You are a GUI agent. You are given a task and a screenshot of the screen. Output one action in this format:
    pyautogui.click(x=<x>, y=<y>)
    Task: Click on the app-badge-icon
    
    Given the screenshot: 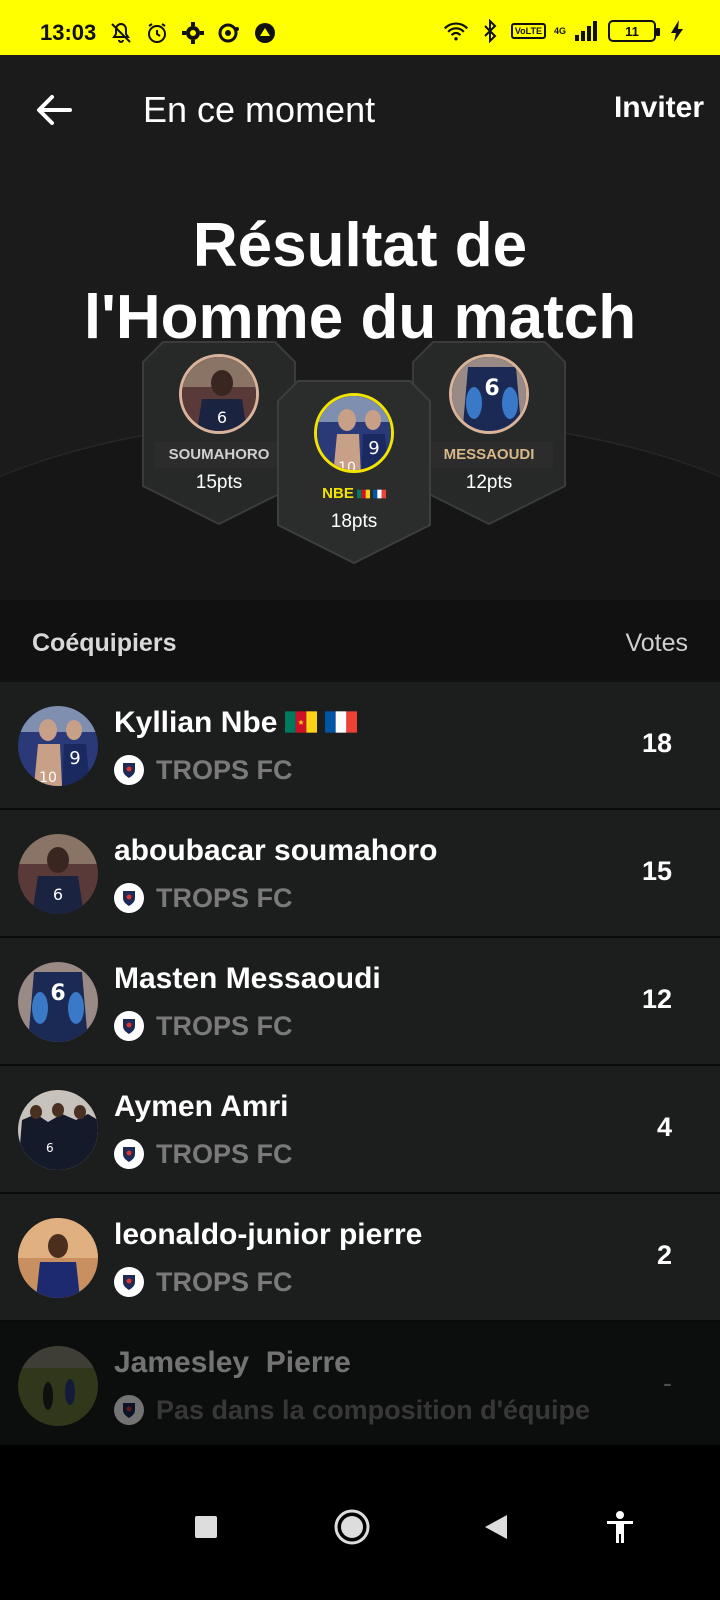 What is the action you would take?
    pyautogui.click(x=265, y=33)
    